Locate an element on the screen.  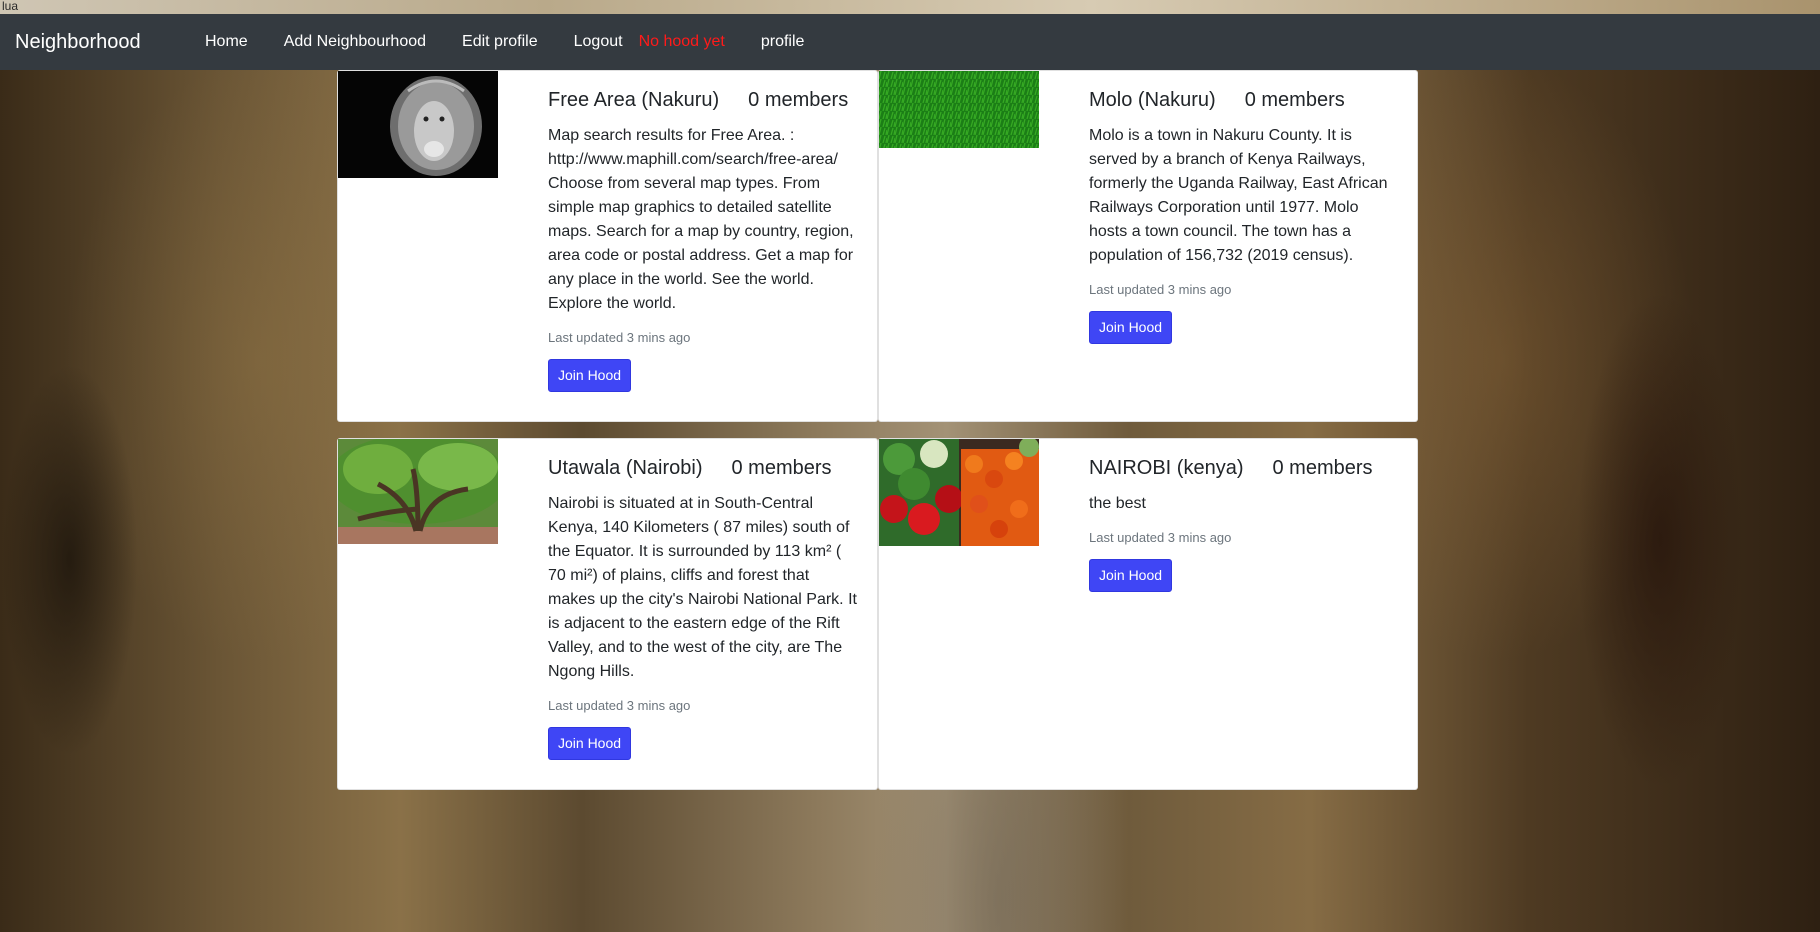
vegetables-photo is located at coordinates (959, 492).